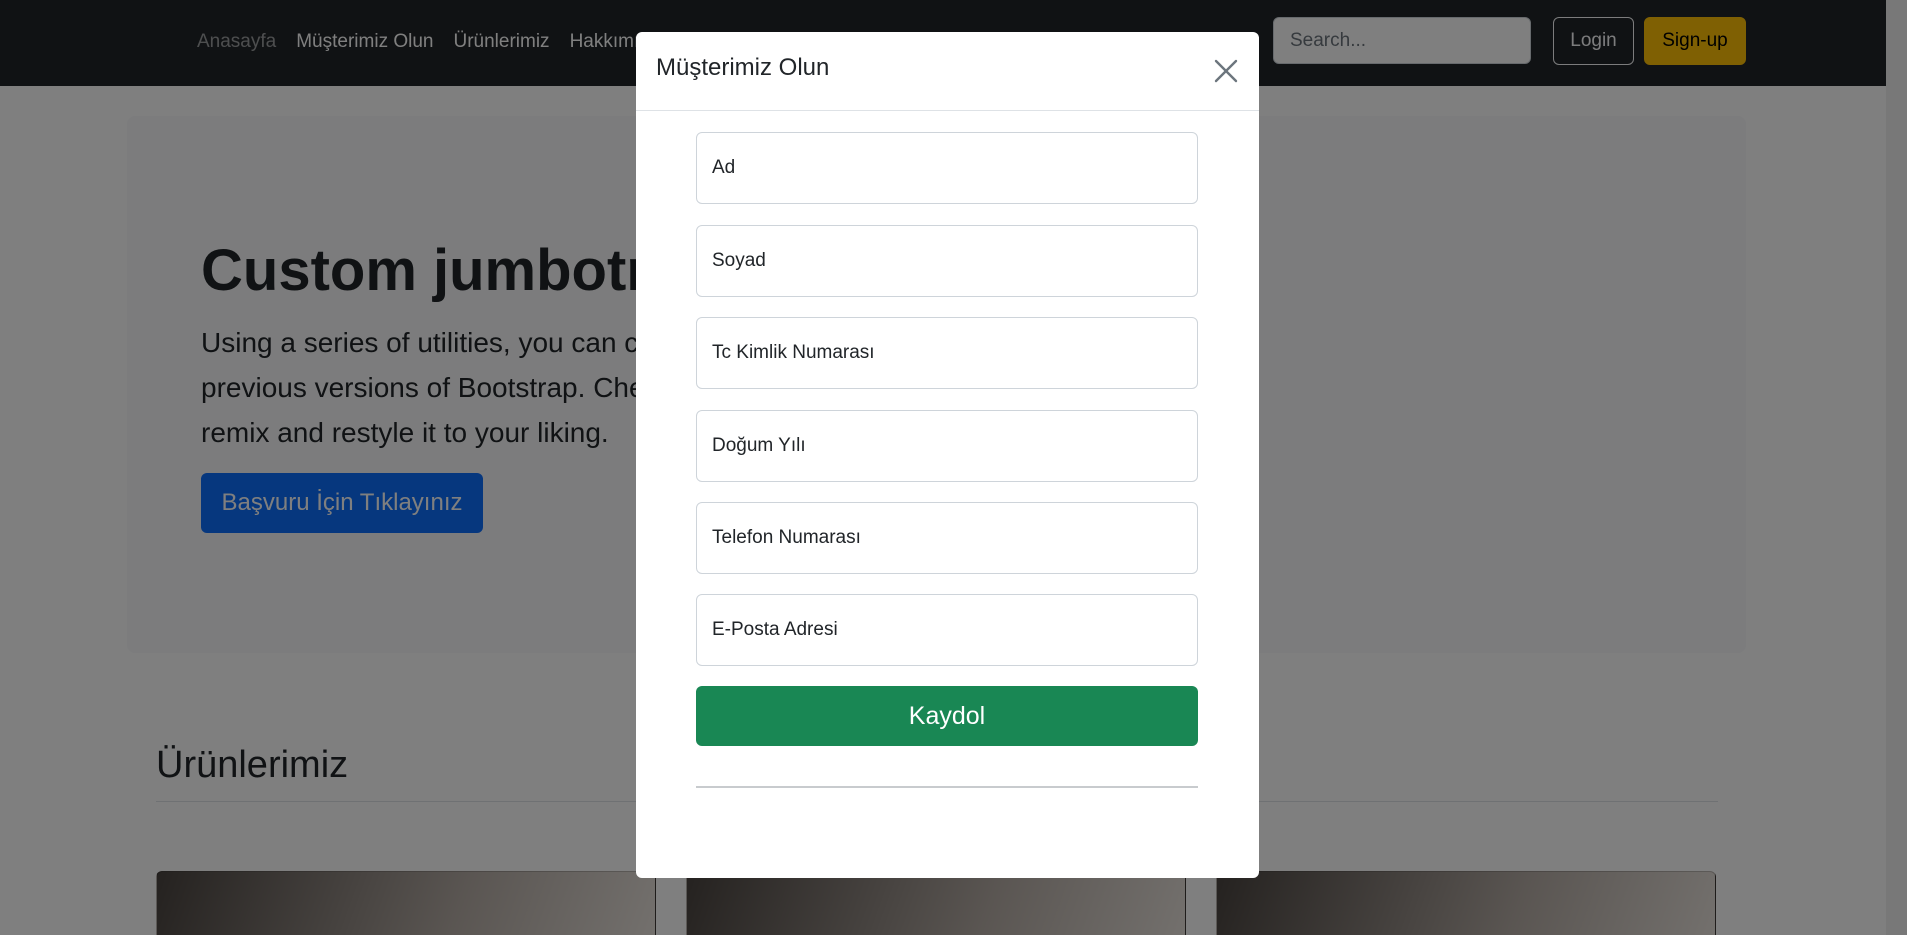  What do you see at coordinates (947, 630) in the screenshot?
I see `email-field` at bounding box center [947, 630].